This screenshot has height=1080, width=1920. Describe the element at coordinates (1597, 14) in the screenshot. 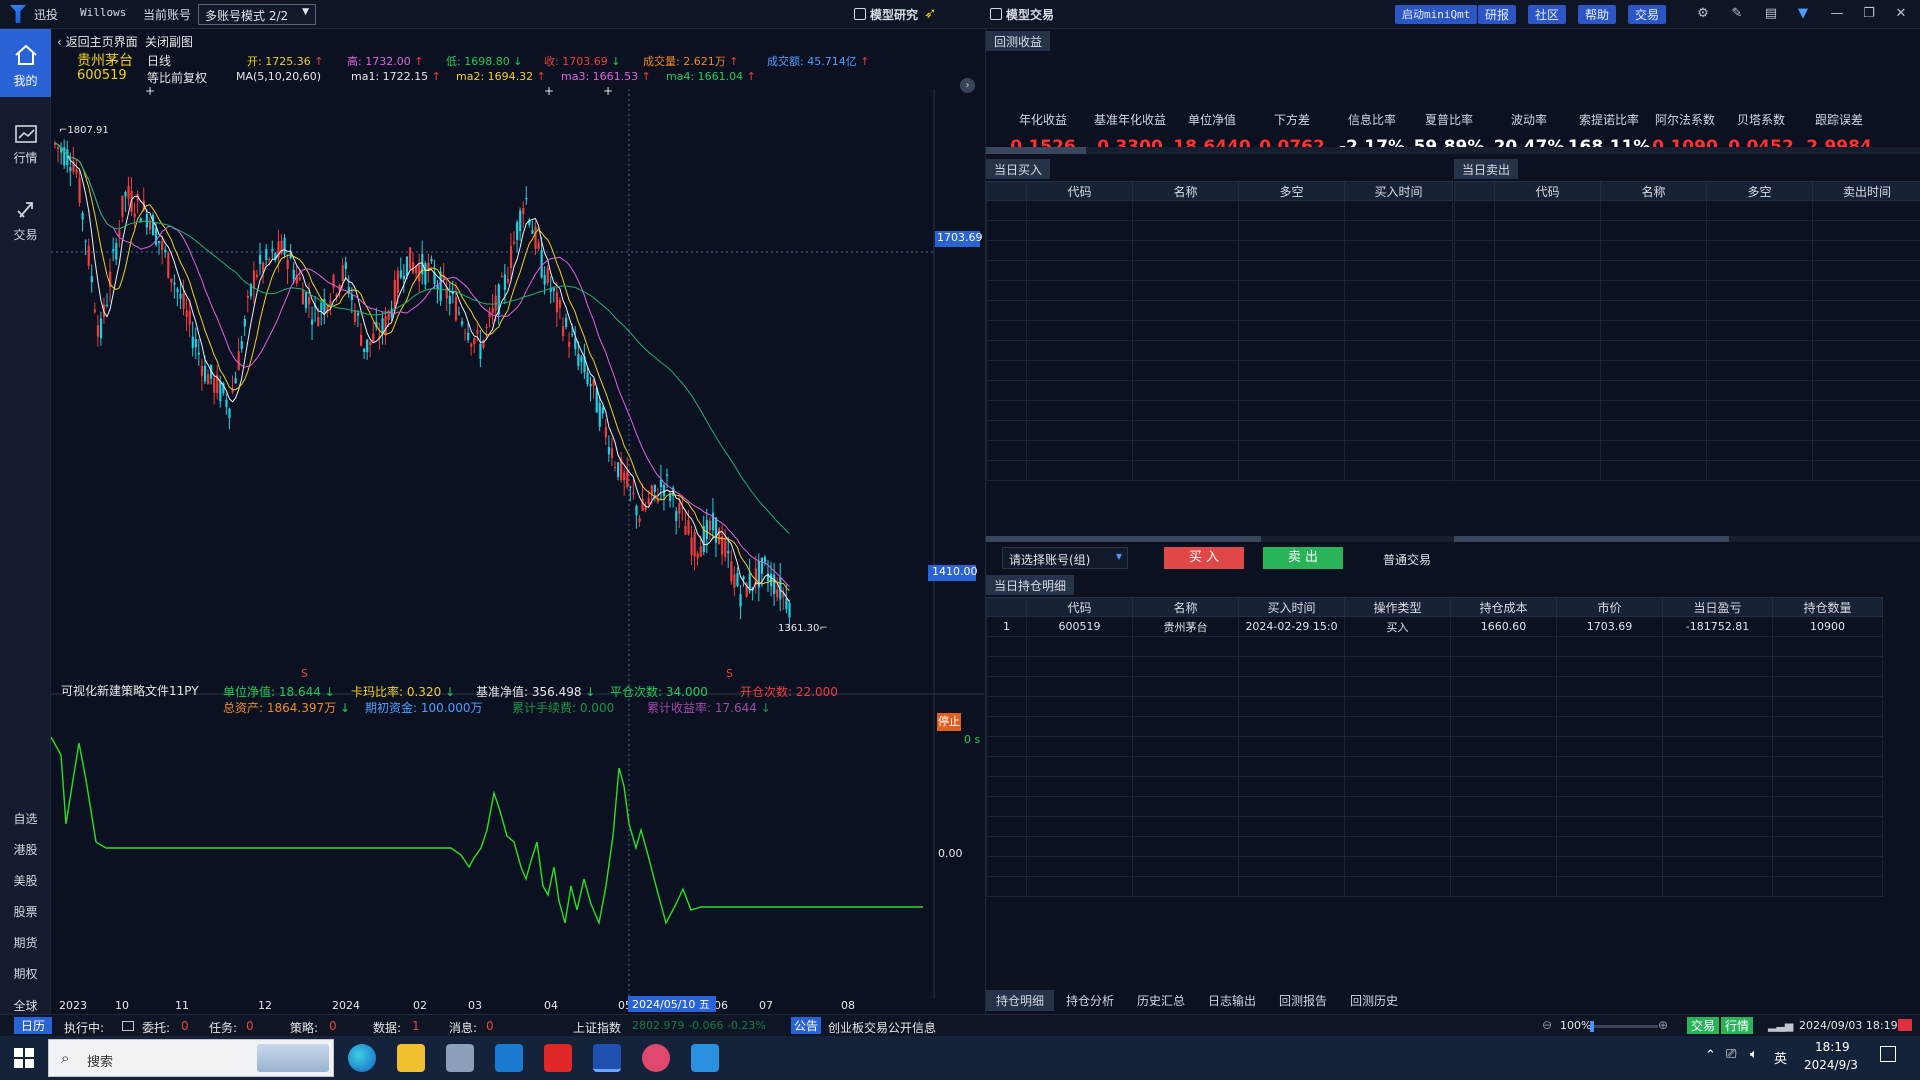

I see `help-button: 帮助` at that location.